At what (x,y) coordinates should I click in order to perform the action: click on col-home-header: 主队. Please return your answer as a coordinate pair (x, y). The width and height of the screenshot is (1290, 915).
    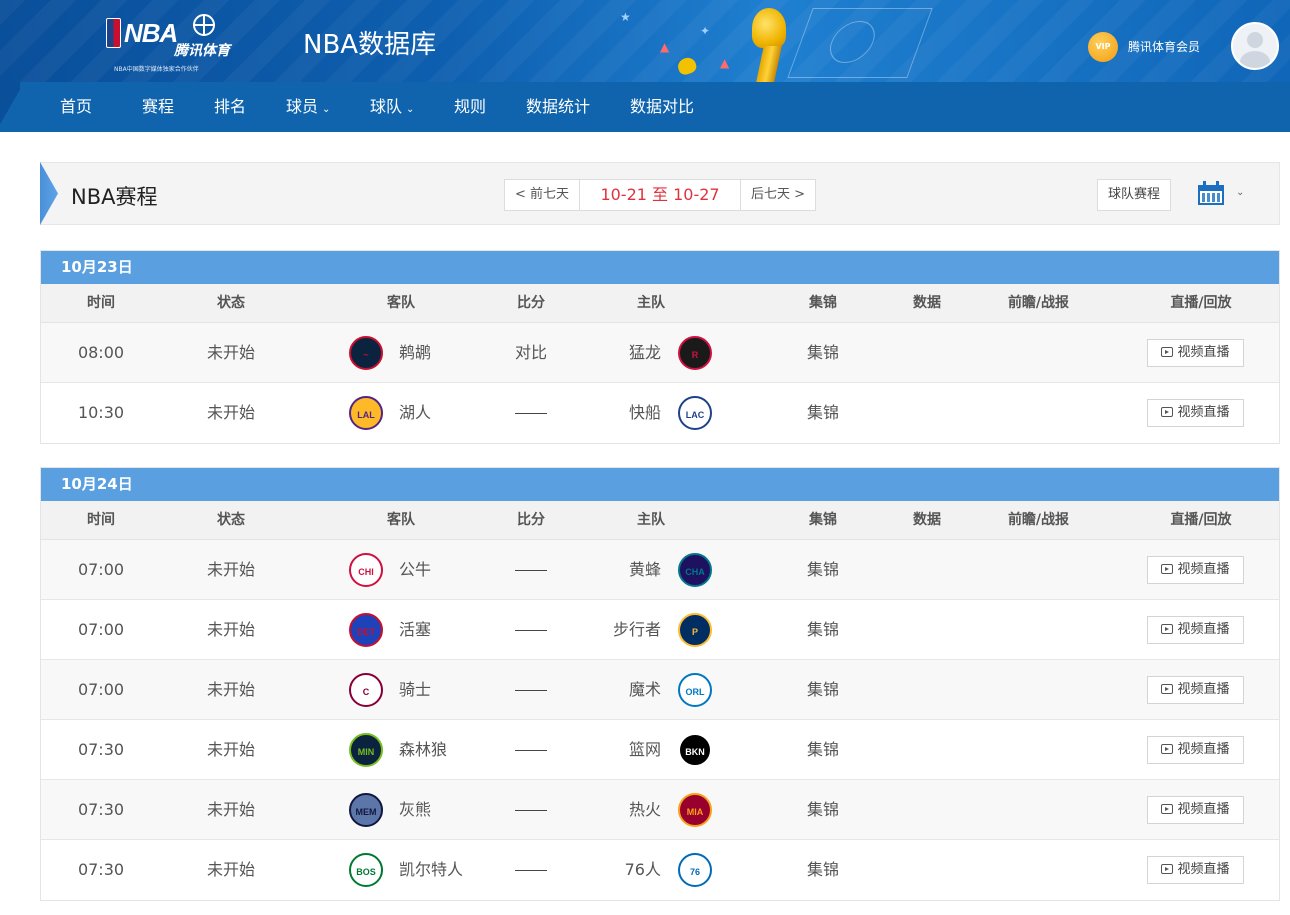
    Looking at the image, I should click on (651, 520).